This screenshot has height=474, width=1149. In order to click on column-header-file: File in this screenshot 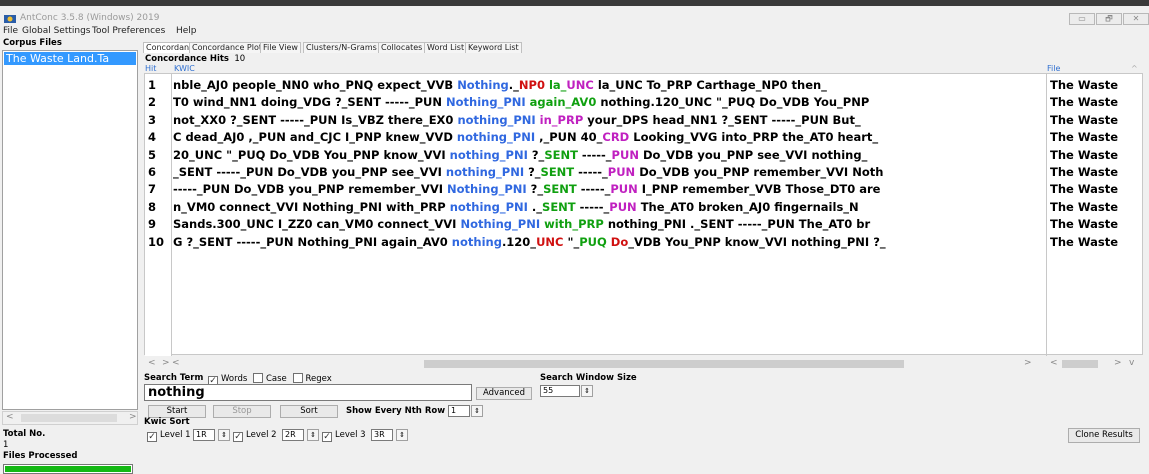, I will do `click(1053, 68)`.